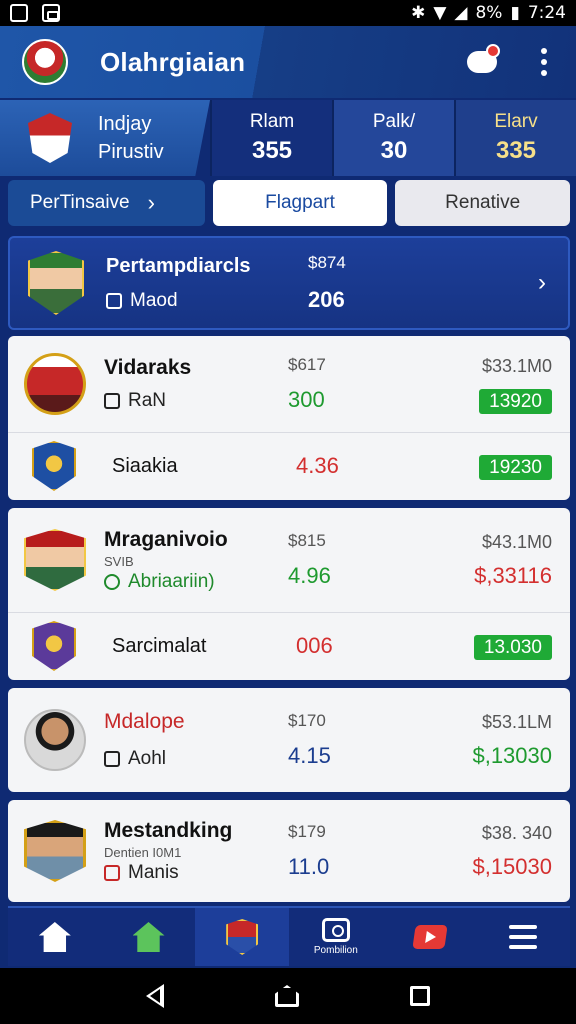  What do you see at coordinates (171, 581) in the screenshot?
I see `item-meta: Abriaariin)` at bounding box center [171, 581].